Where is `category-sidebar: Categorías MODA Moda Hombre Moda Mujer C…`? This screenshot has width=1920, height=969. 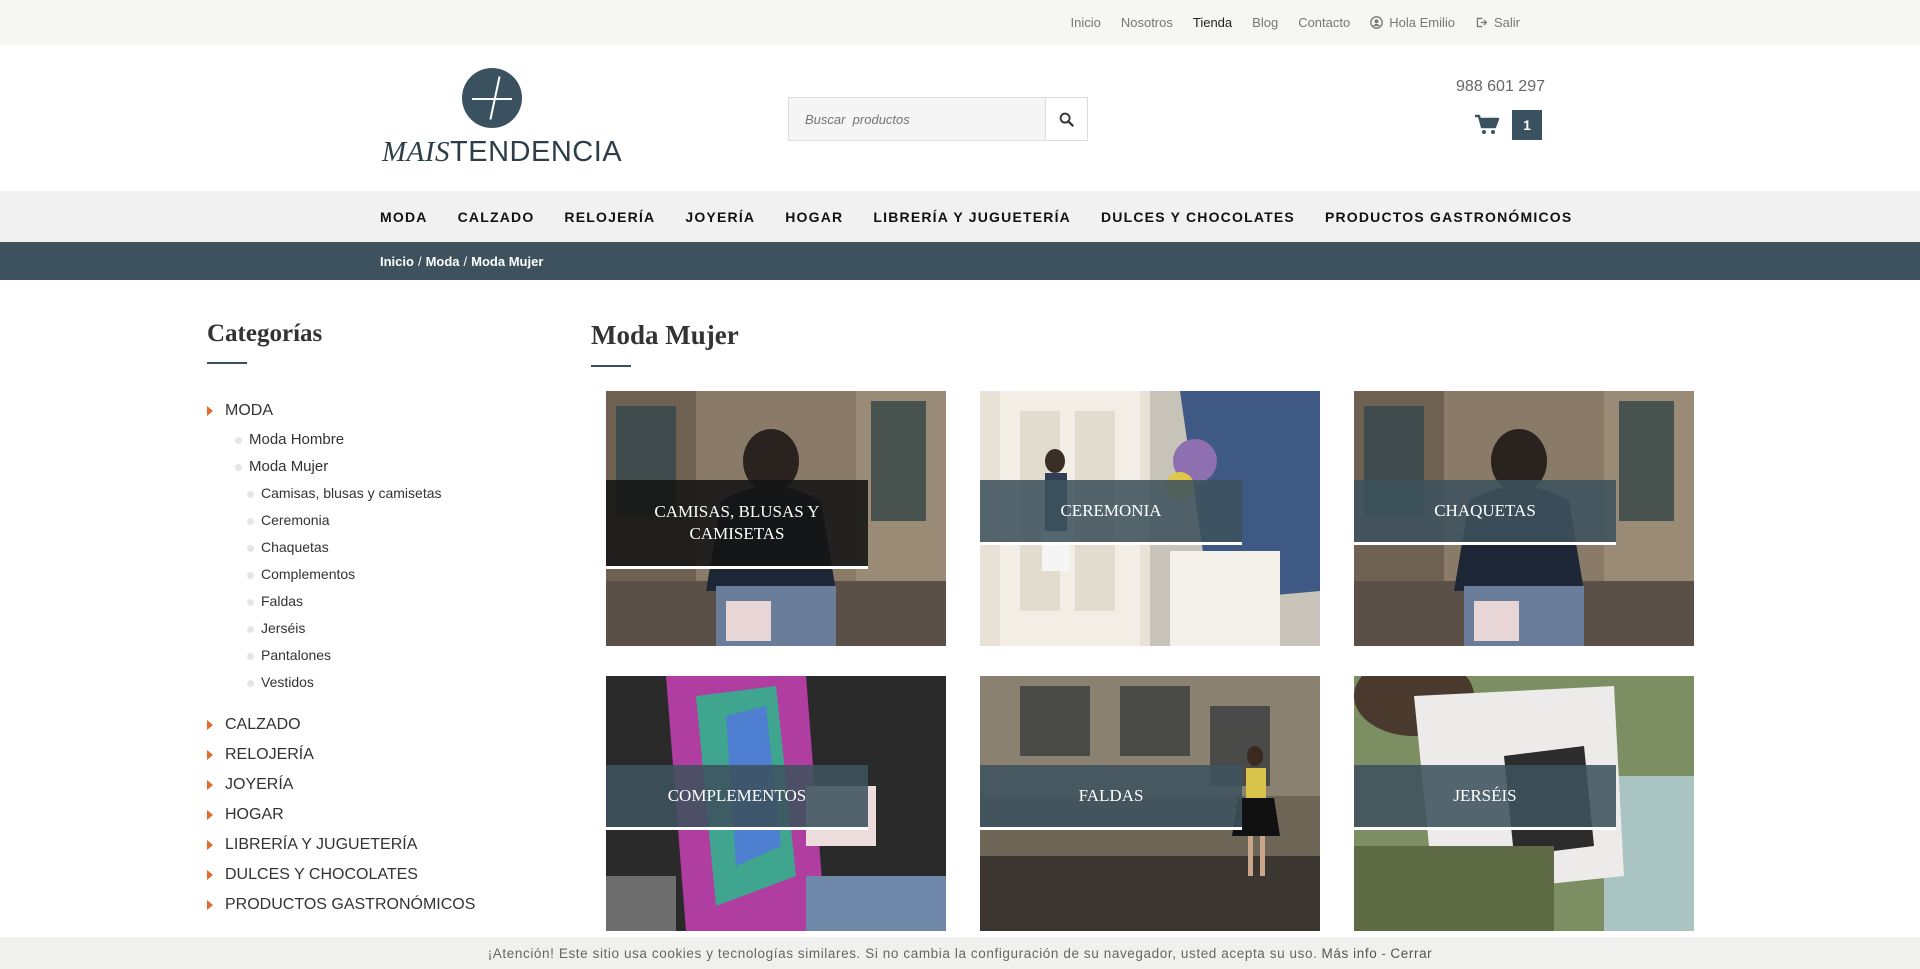
category-sidebar: Categorías MODA Moda Hombre Moda Mujer C… is located at coordinates (387, 620).